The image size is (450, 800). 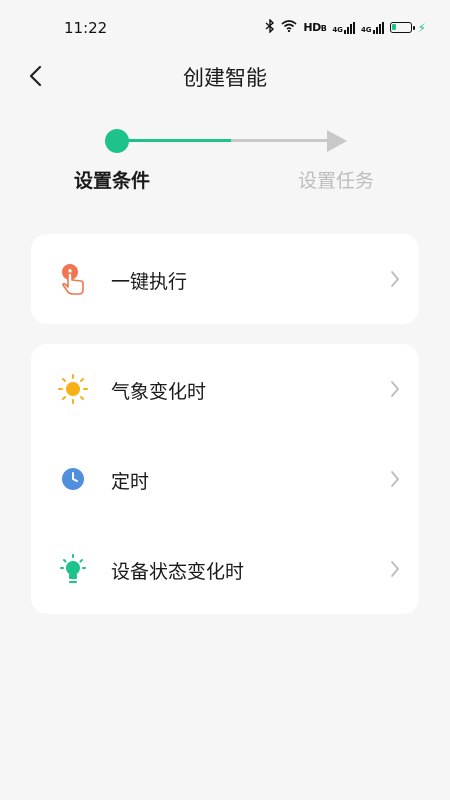 I want to click on step-label-tasks: 设置任务, so click(x=336, y=179).